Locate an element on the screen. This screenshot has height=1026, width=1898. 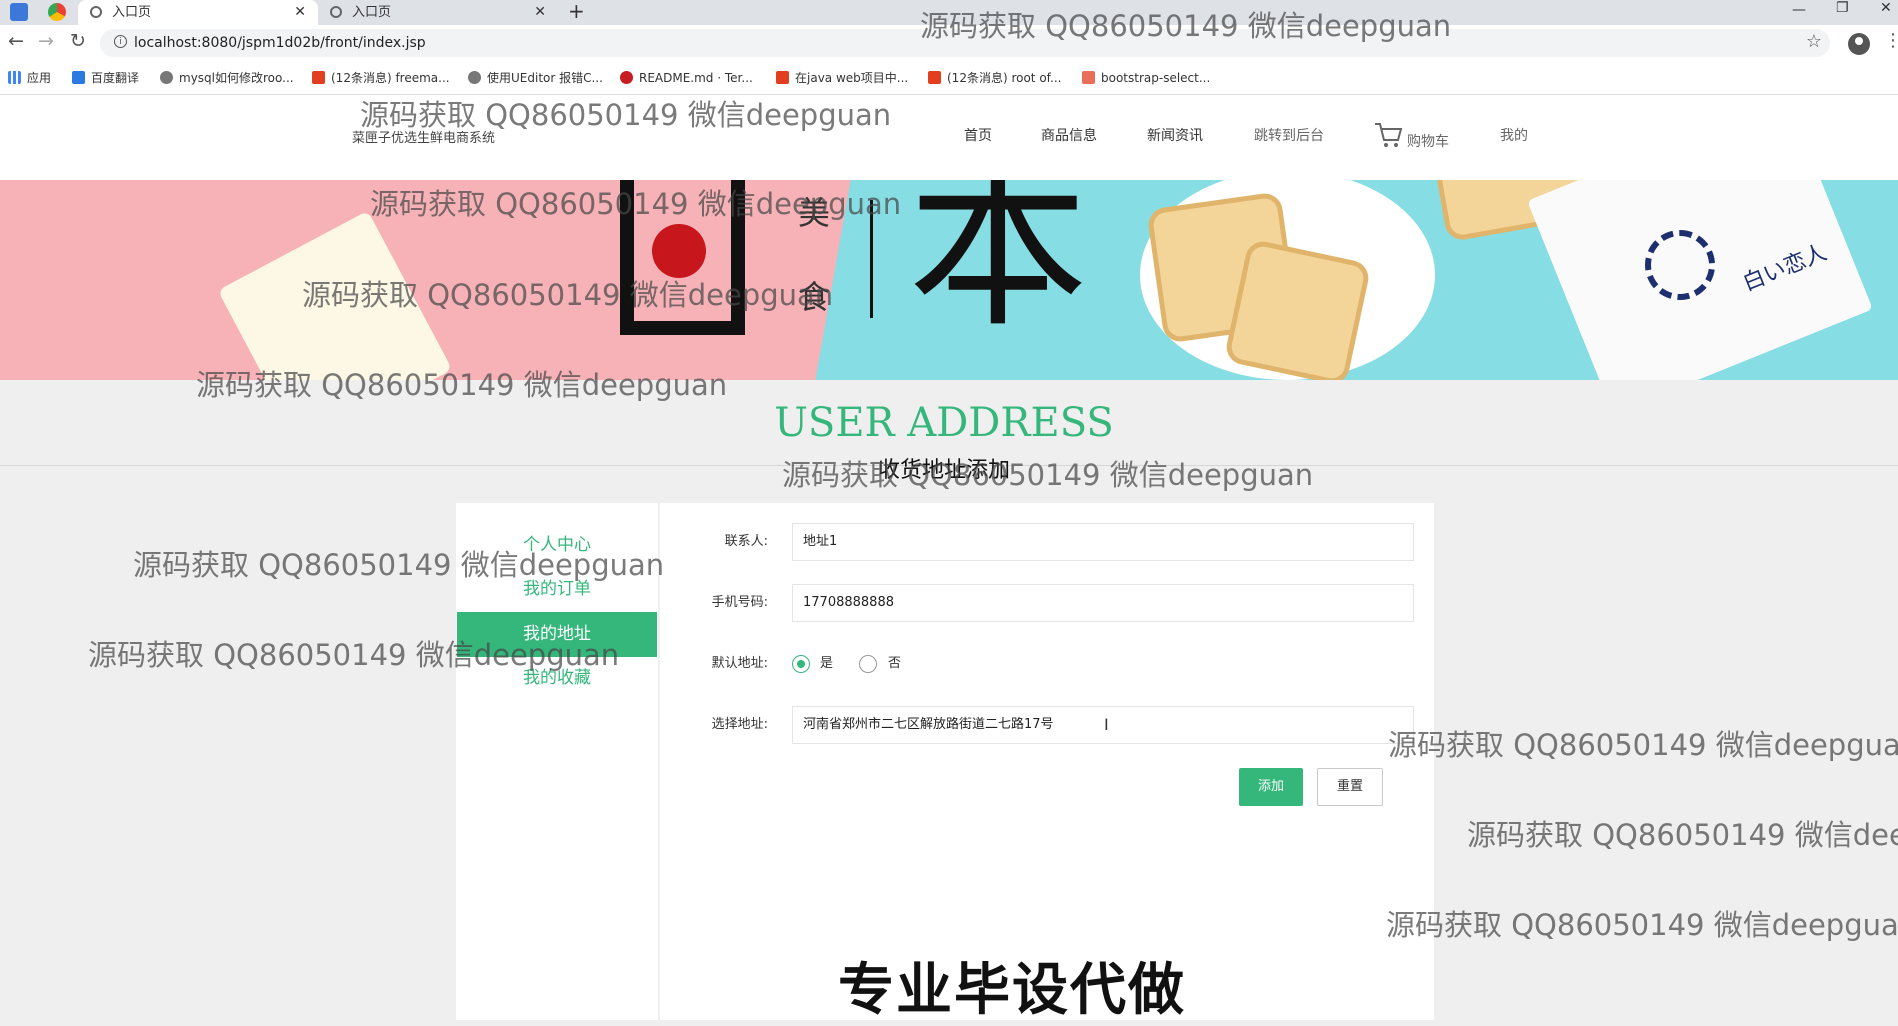
bookmark-baidu-translate: 百度翻译 is located at coordinates (105, 78).